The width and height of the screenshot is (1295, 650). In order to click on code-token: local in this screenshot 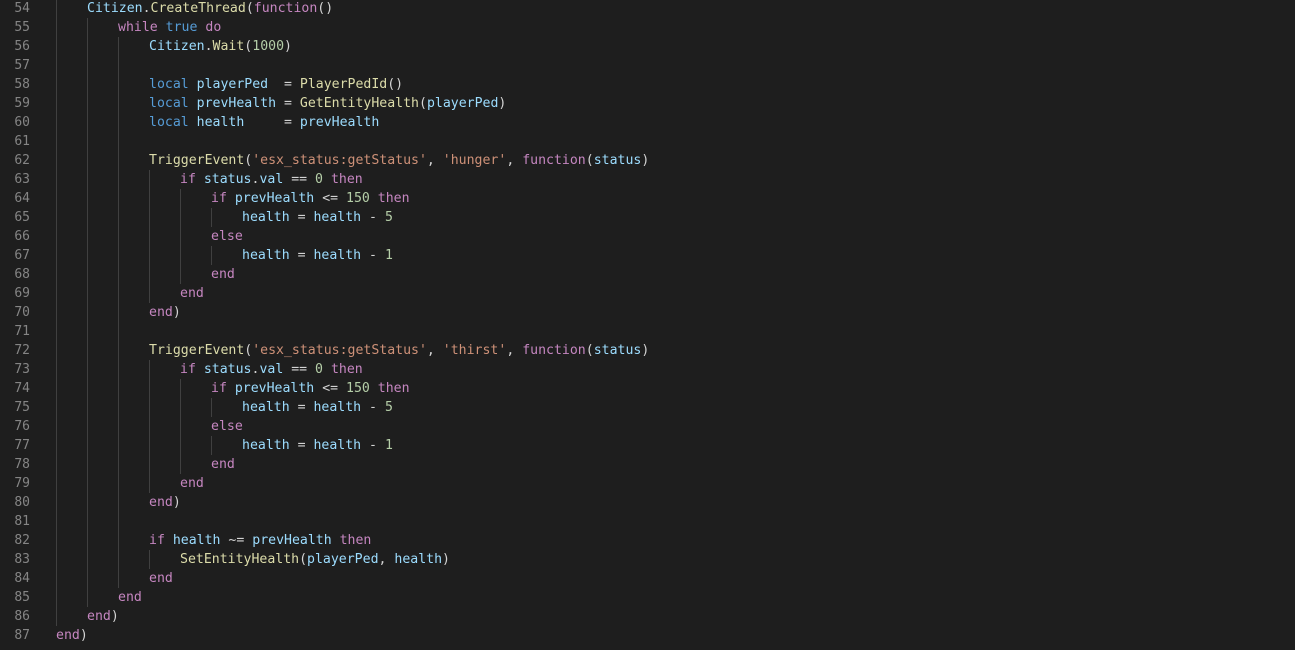, I will do `click(169, 84)`.